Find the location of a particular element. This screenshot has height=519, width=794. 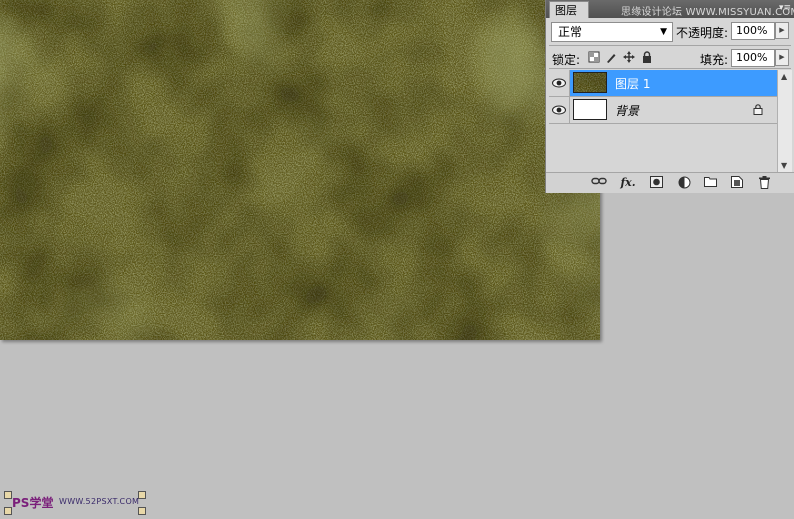

tab-layers: 图层 is located at coordinates (569, 9).